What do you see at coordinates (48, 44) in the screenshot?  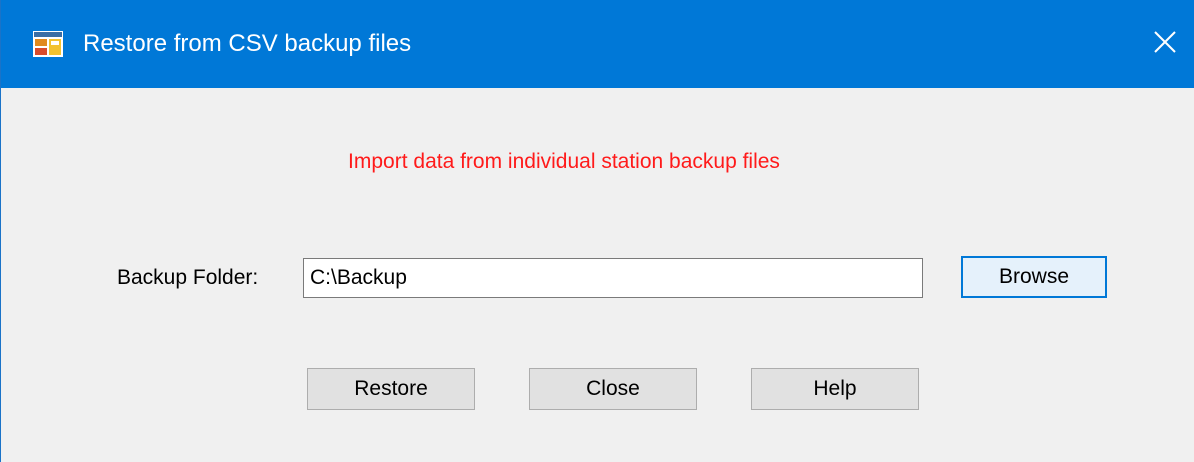 I see `app-window-icon` at bounding box center [48, 44].